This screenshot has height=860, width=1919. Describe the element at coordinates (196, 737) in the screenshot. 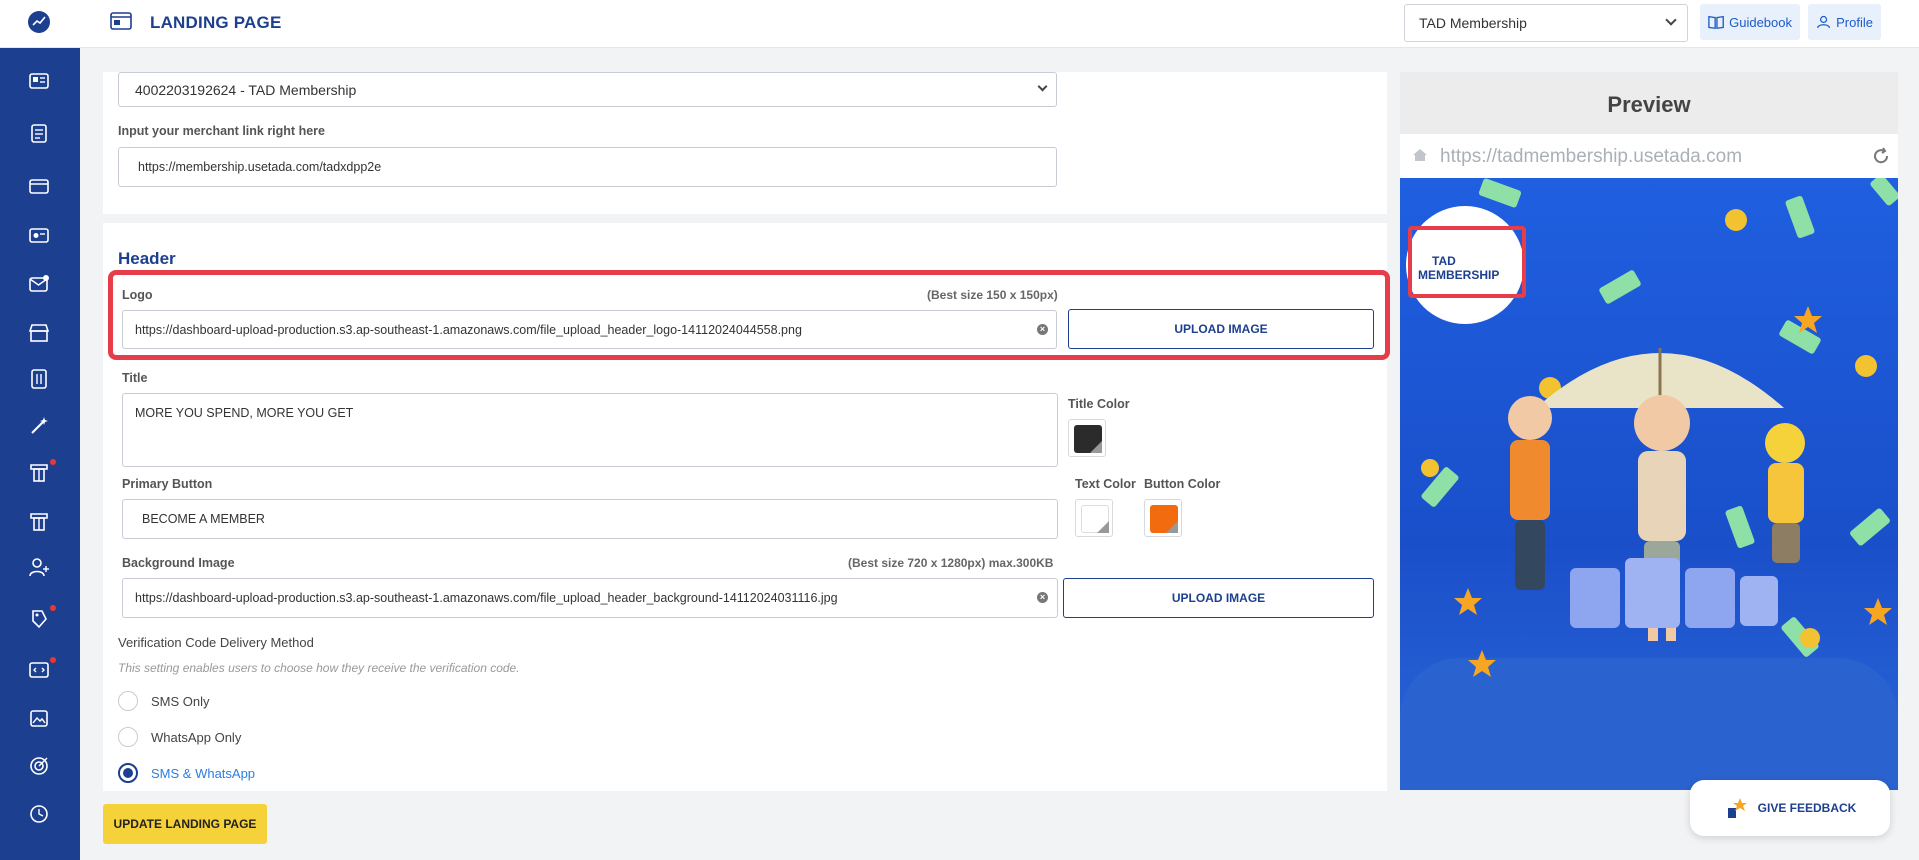

I see `option-whatsapp-only-label: WhatsApp Only` at that location.